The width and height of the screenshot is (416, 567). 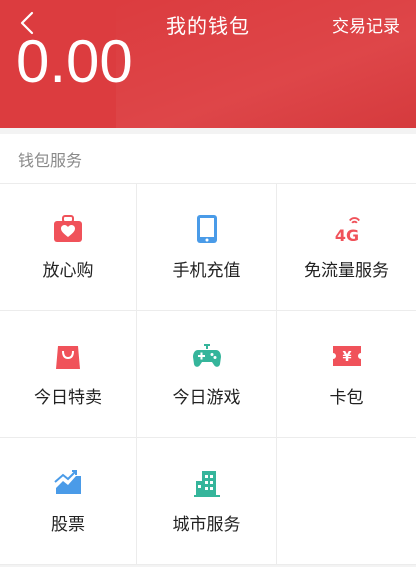 I want to click on section-title: 钱包服务, so click(x=208, y=159).